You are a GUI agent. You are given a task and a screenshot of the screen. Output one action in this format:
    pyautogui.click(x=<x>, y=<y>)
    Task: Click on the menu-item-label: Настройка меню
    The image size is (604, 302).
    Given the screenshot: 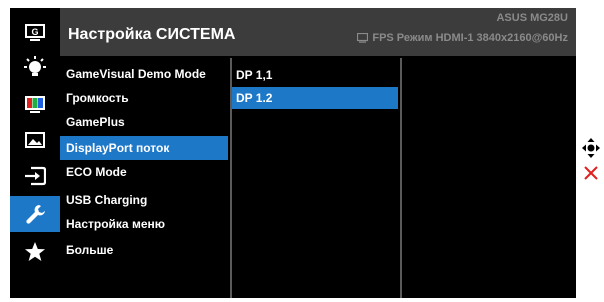 What is the action you would take?
    pyautogui.click(x=115, y=224)
    